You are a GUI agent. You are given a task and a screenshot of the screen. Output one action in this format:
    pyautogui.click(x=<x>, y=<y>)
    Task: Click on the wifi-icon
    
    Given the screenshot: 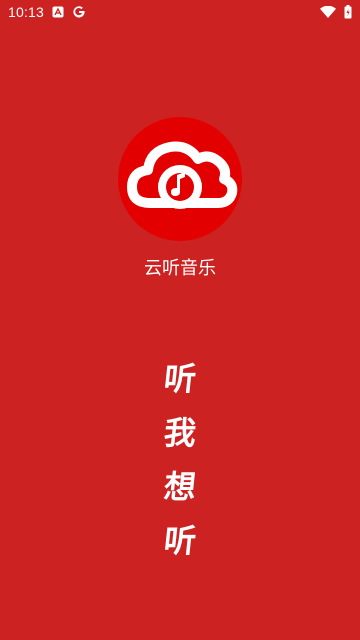 What is the action you would take?
    pyautogui.click(x=328, y=12)
    